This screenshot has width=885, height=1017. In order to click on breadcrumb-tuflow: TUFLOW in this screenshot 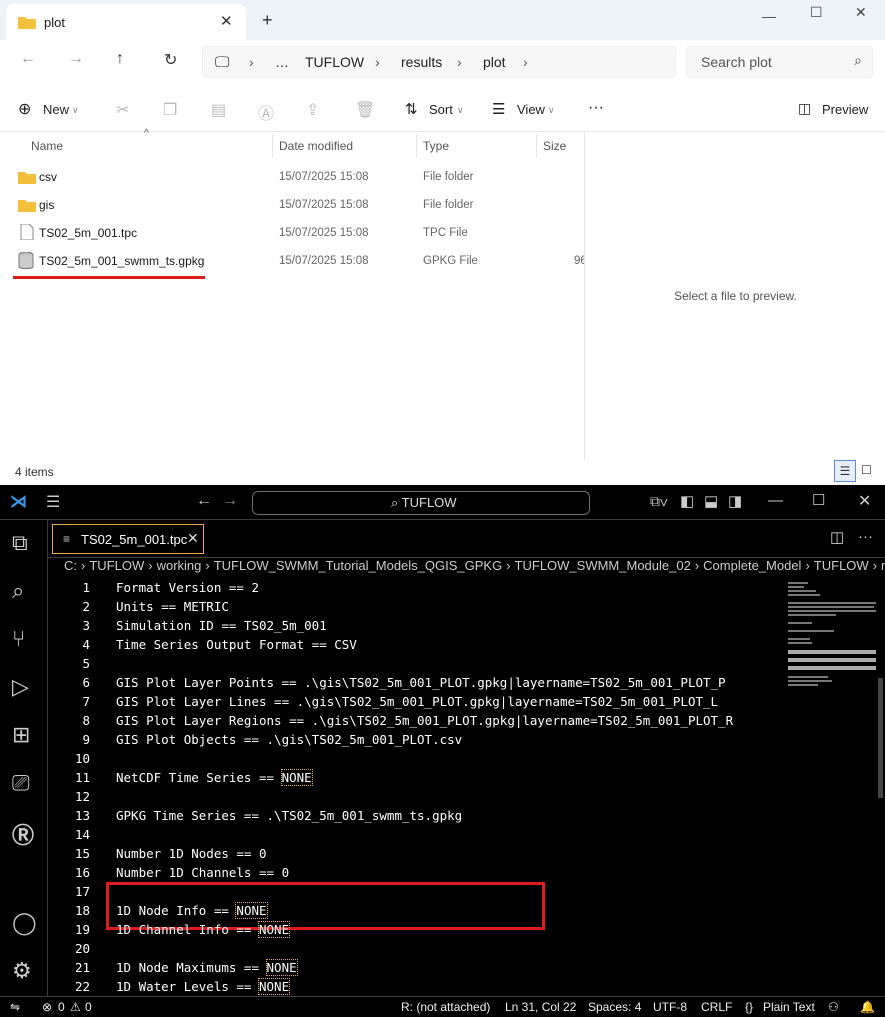, I will do `click(334, 62)`.